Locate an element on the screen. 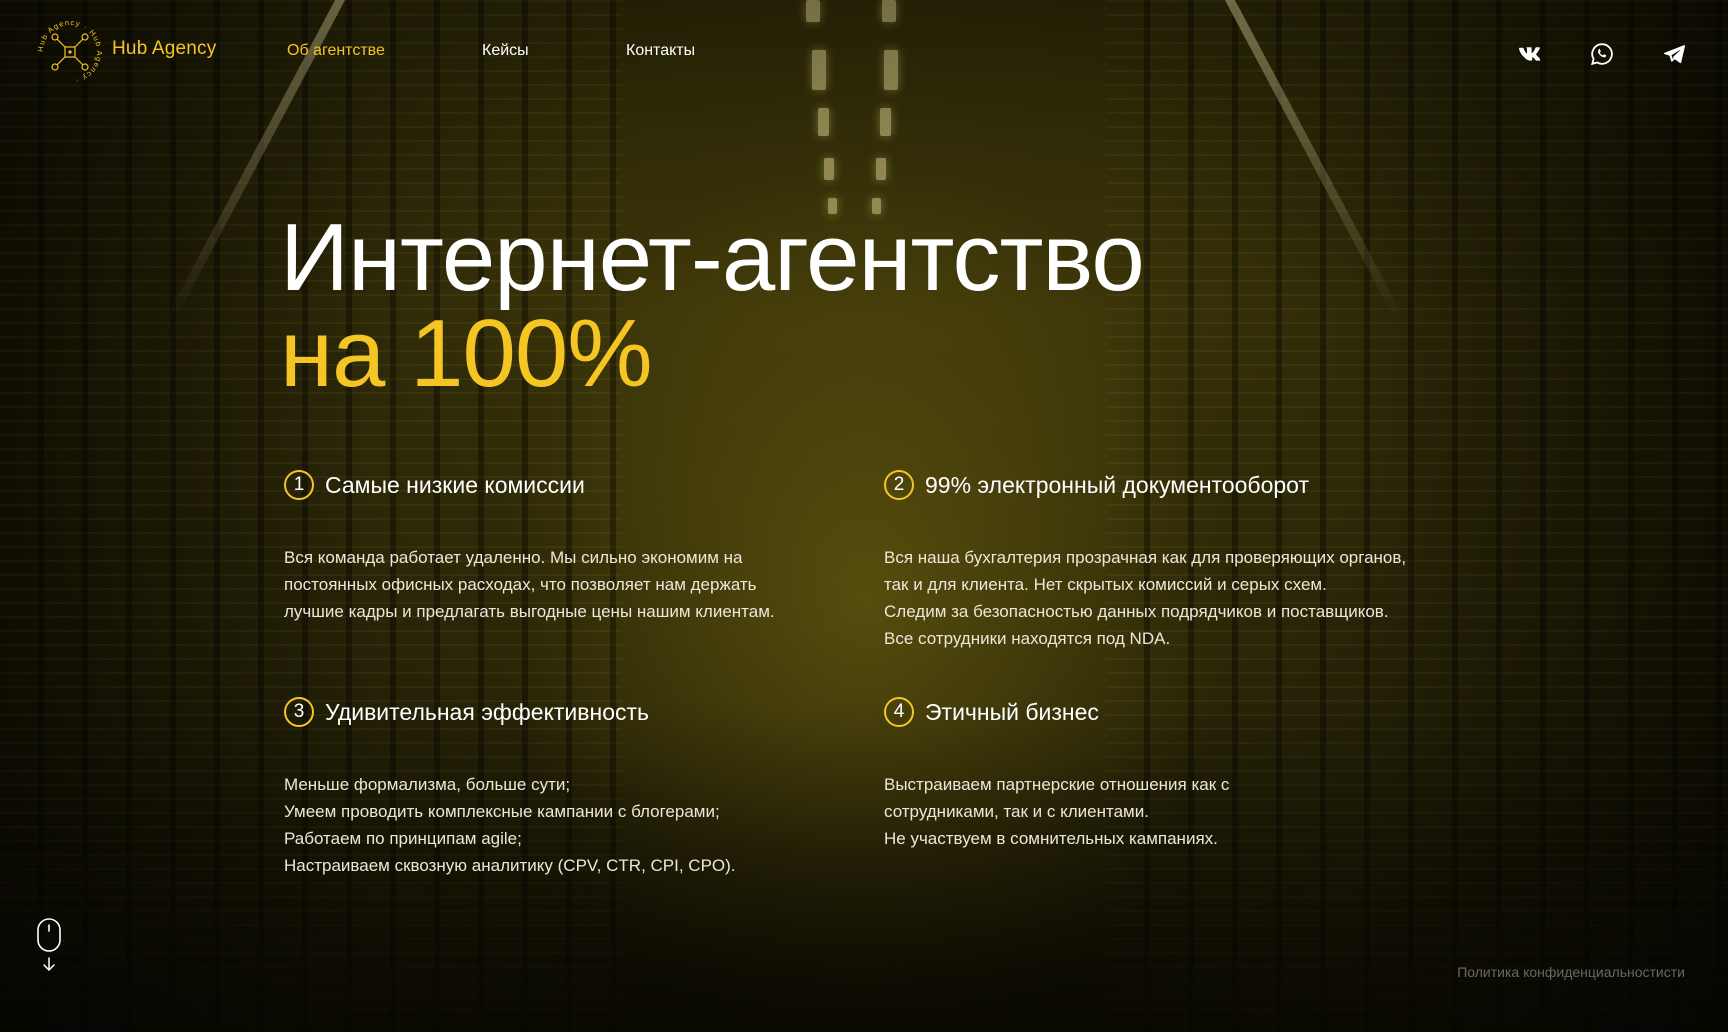 The height and width of the screenshot is (1032, 1728). social-links is located at coordinates (1580, 54).